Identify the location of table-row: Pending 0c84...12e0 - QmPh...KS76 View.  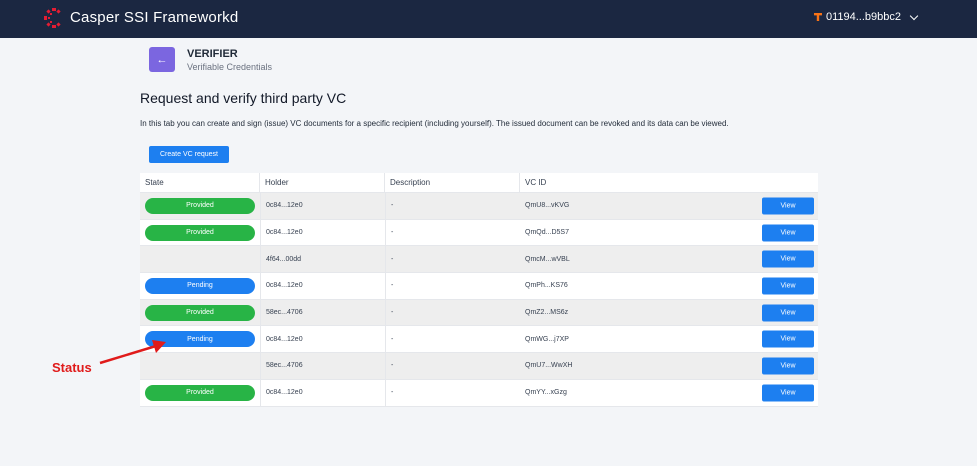
(479, 286).